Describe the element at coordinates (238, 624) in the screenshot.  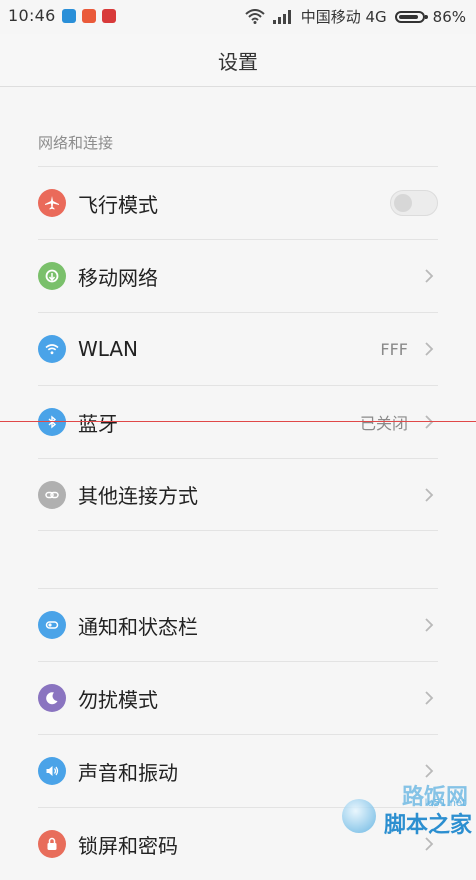
I see `settings-row-notifications: 通知和状态栏` at that location.